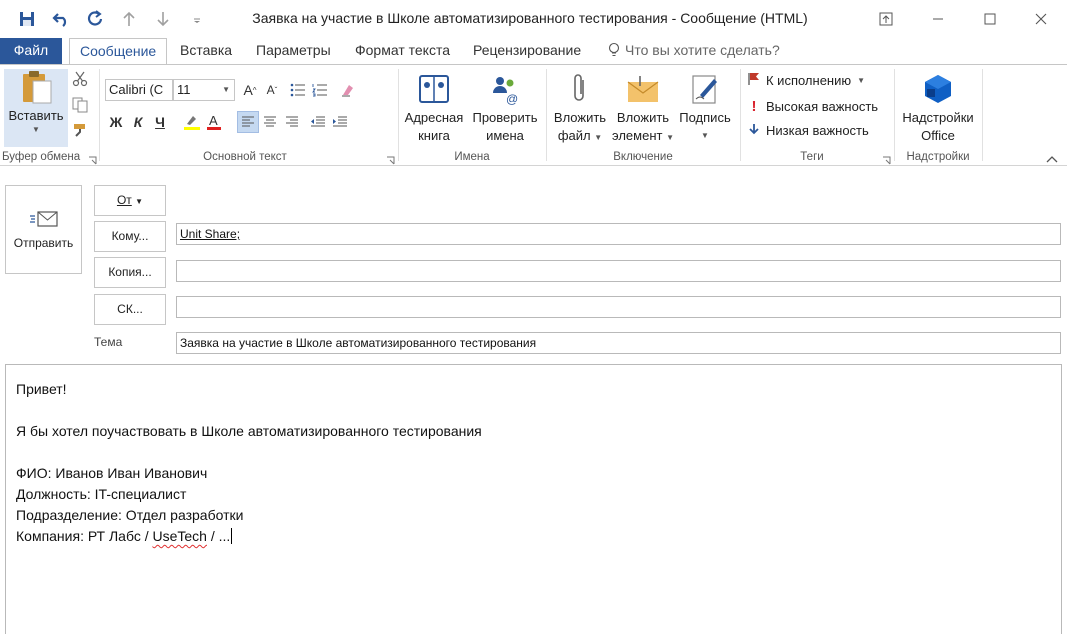 Image resolution: width=1067 pixels, height=634 pixels. I want to click on up-arrow-icon, so click(129, 19).